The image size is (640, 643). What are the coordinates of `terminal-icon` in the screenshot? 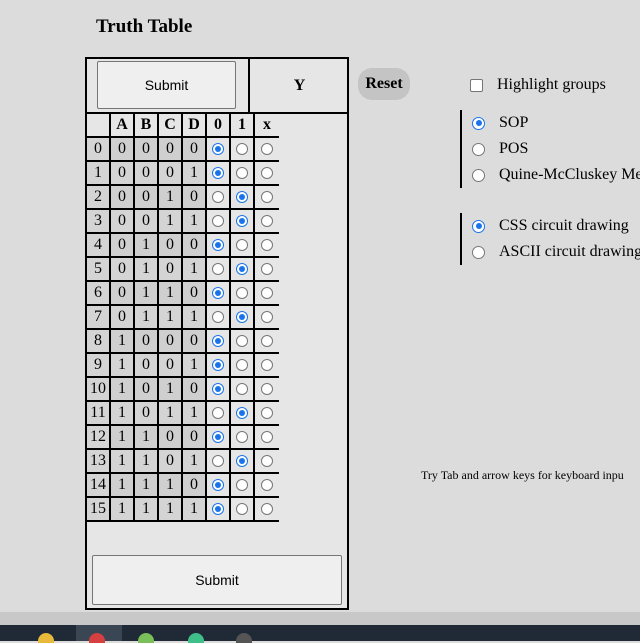 It's located at (244, 638).